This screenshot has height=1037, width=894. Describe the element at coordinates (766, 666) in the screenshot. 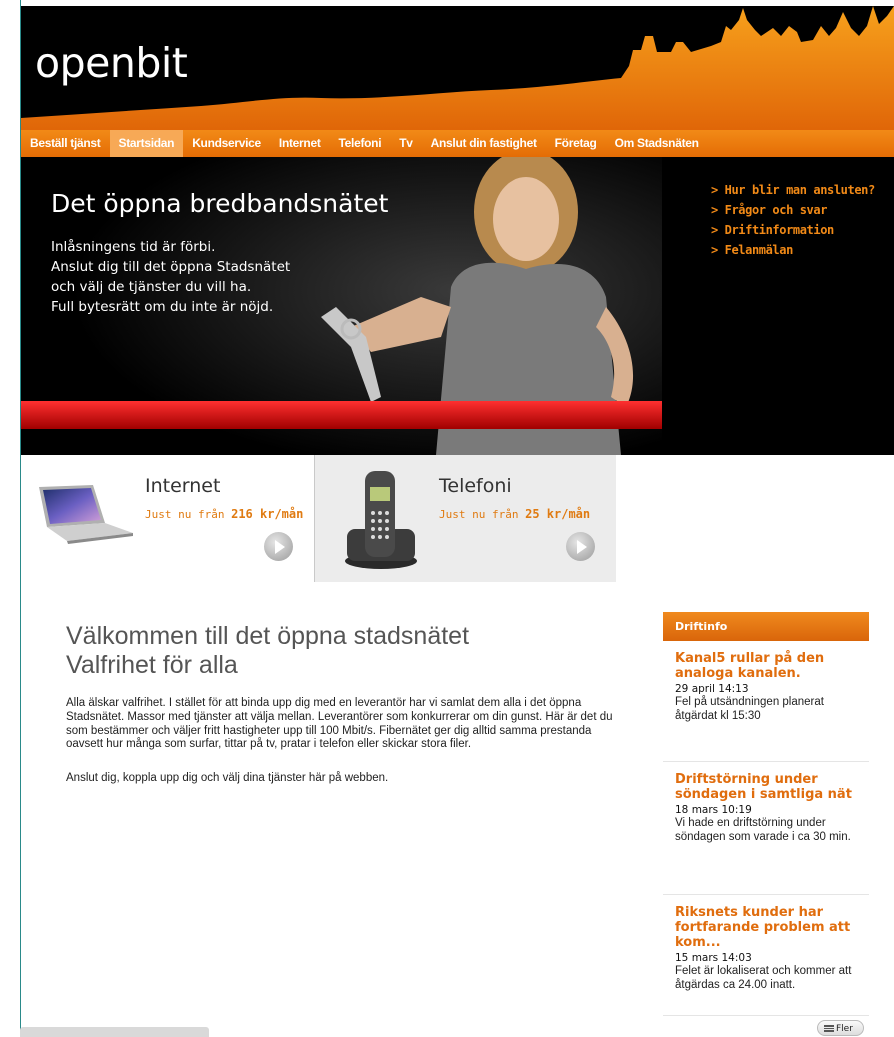

I see `news-title-link: Kanal5 rullar på den analoga kanalen.` at that location.